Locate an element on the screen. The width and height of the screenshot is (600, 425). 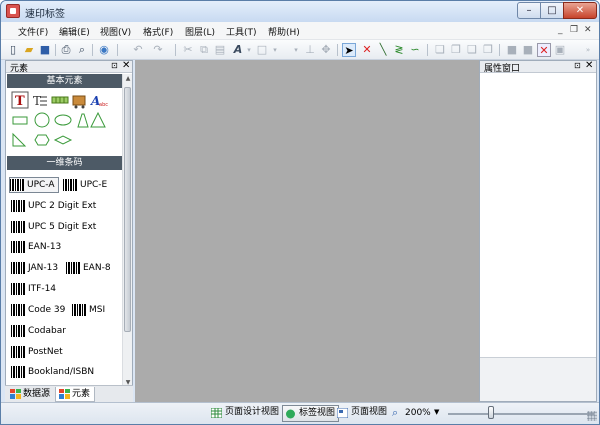
toolbar-overflow-icon: » is located at coordinates (588, 50).